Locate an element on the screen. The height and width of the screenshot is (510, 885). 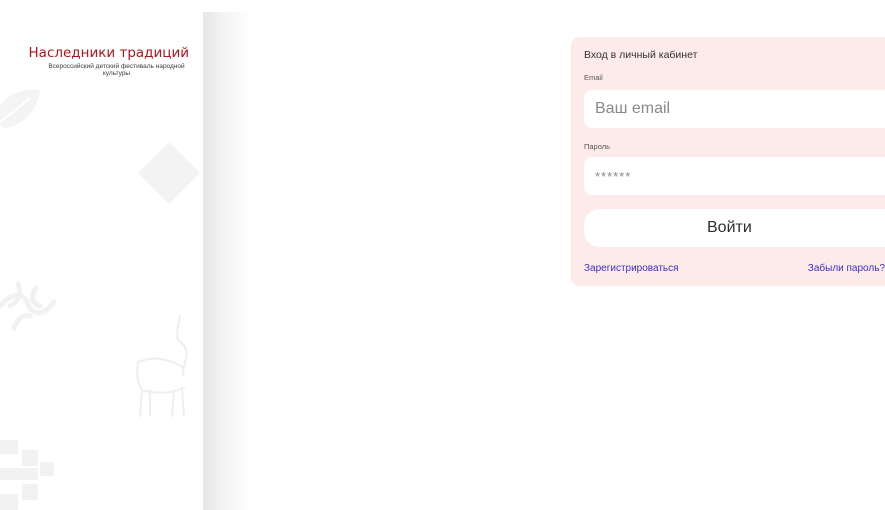
register-link: Зарегистрироваться is located at coordinates (631, 268).